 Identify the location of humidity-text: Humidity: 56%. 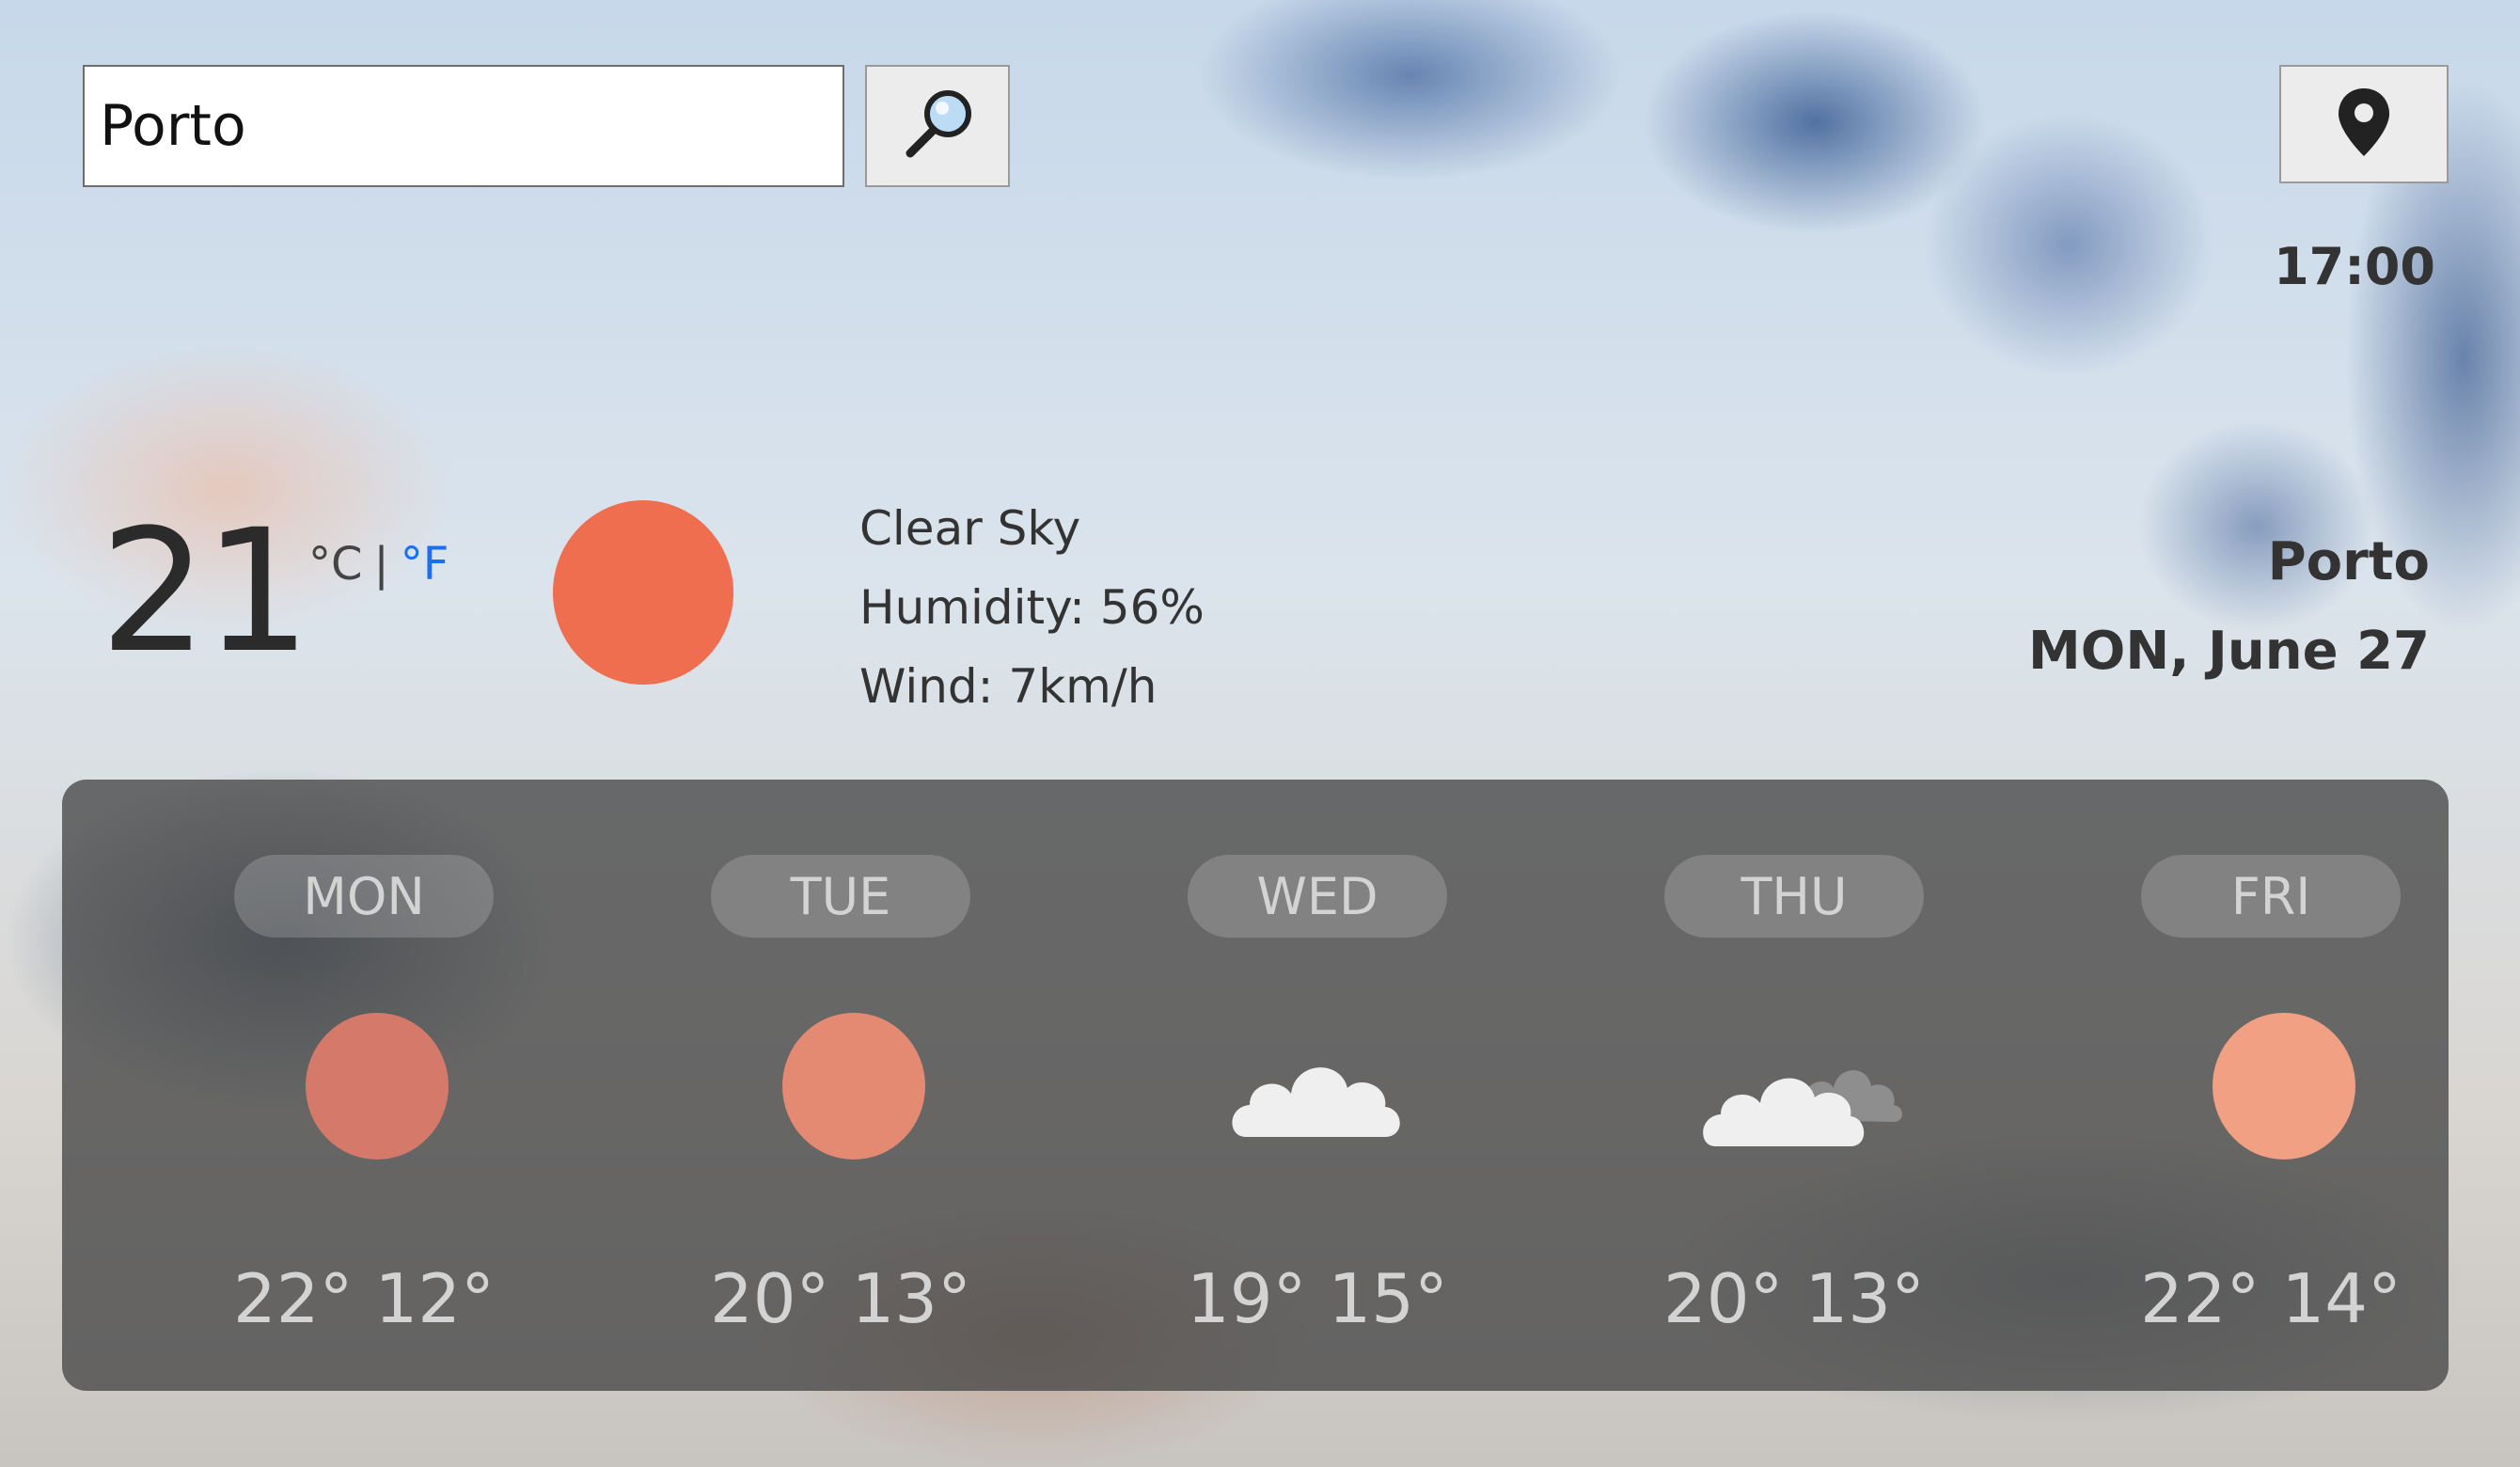
(1032, 607).